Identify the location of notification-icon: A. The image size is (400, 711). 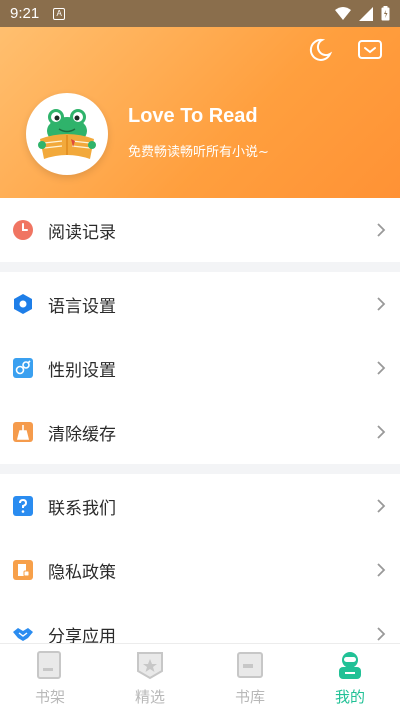
(59, 13).